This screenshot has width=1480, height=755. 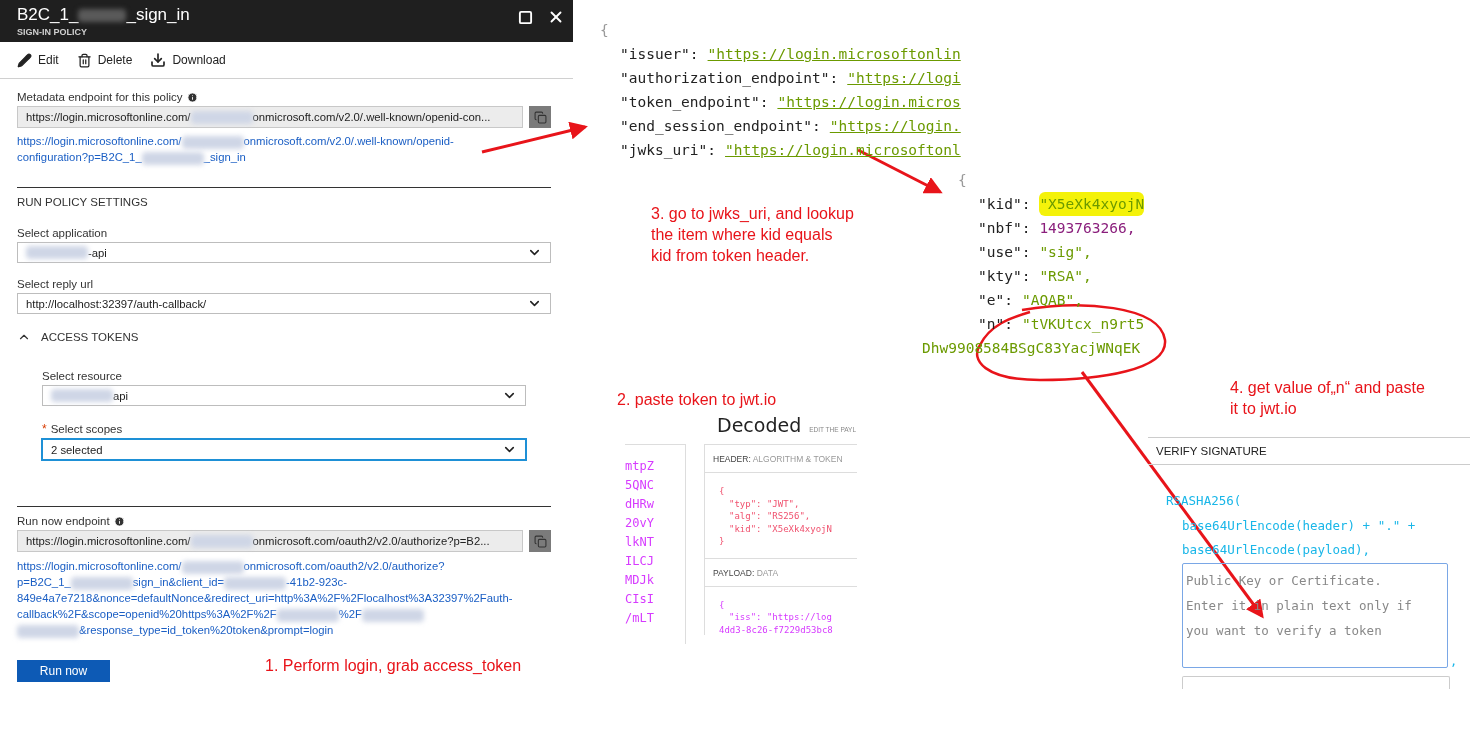 What do you see at coordinates (1309, 451) in the screenshot?
I see `section-heading: VERIFY SIGNATURE` at bounding box center [1309, 451].